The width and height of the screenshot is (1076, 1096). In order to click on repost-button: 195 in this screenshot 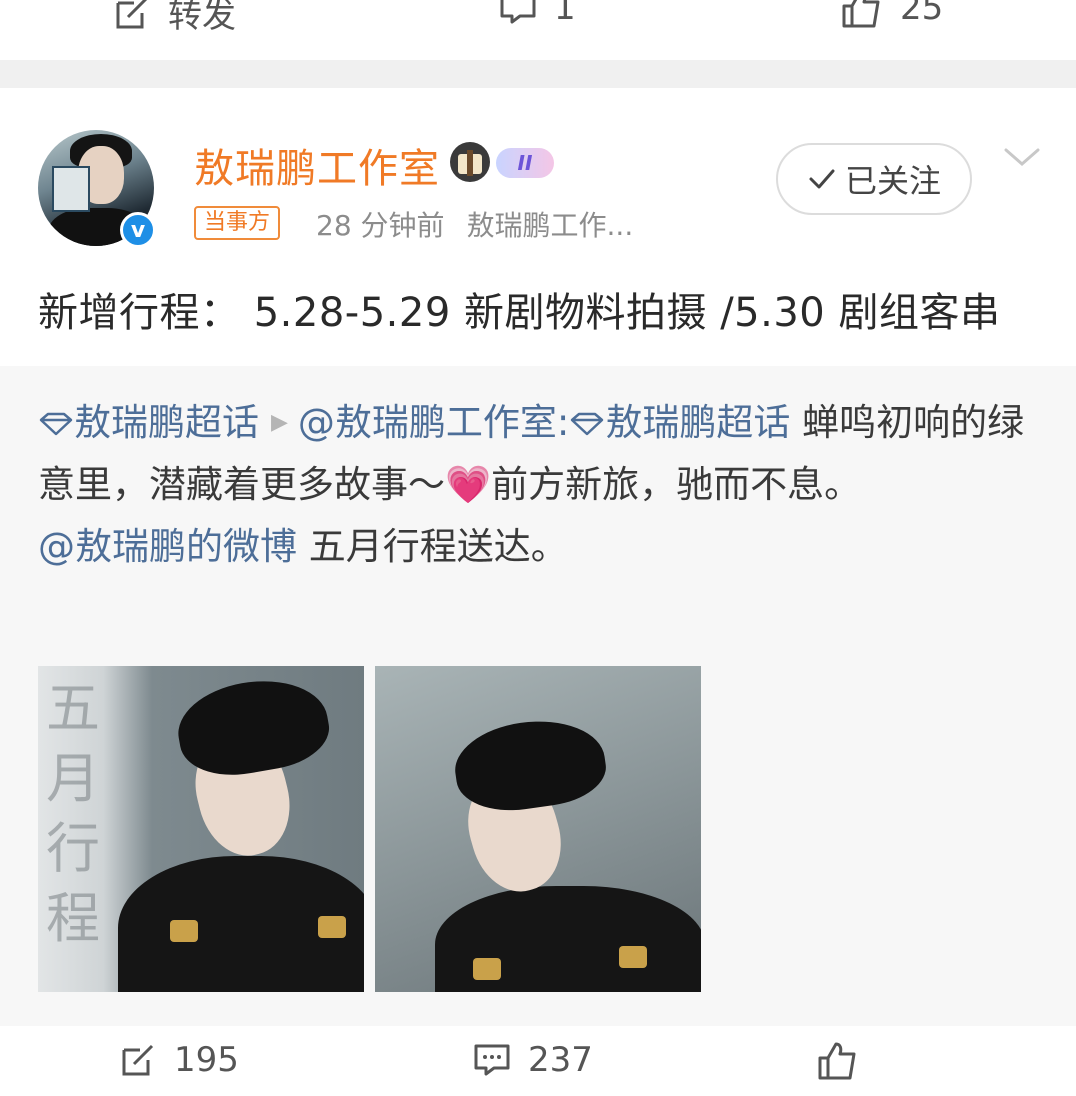, I will do `click(178, 1060)`.